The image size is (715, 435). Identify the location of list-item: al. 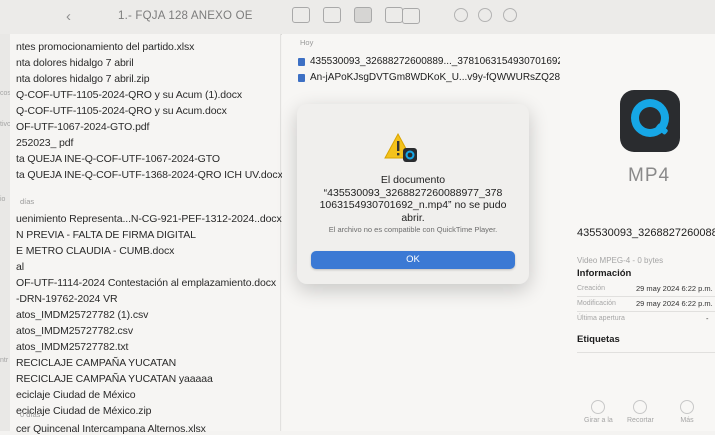
(20, 267).